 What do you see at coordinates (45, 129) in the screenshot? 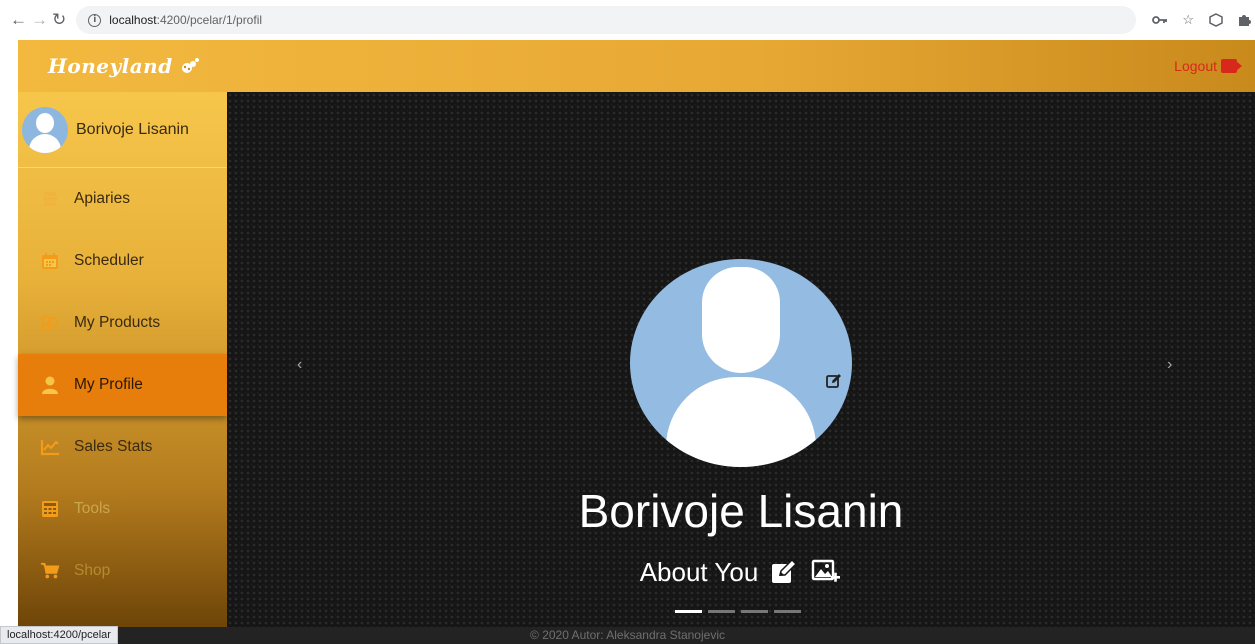
I see `avatar` at bounding box center [45, 129].